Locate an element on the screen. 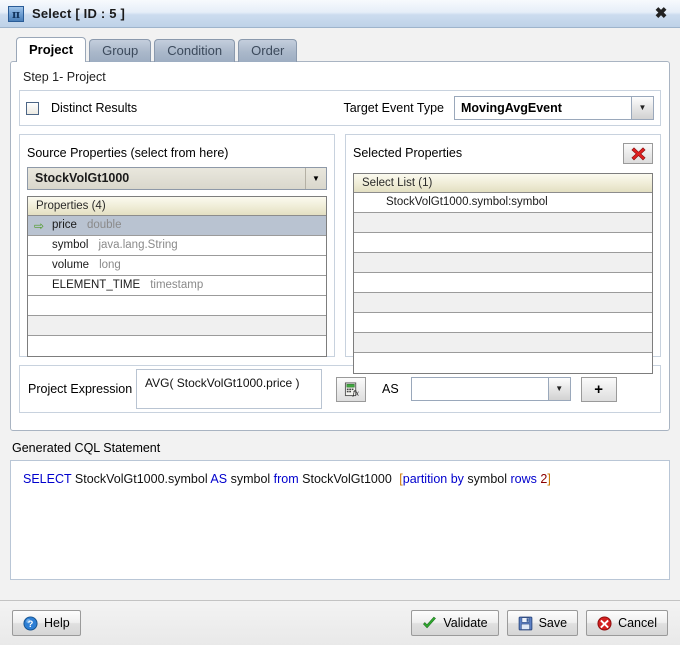 The height and width of the screenshot is (645, 680). distinct-results-checkbox: Distinct Results is located at coordinates (81, 108).